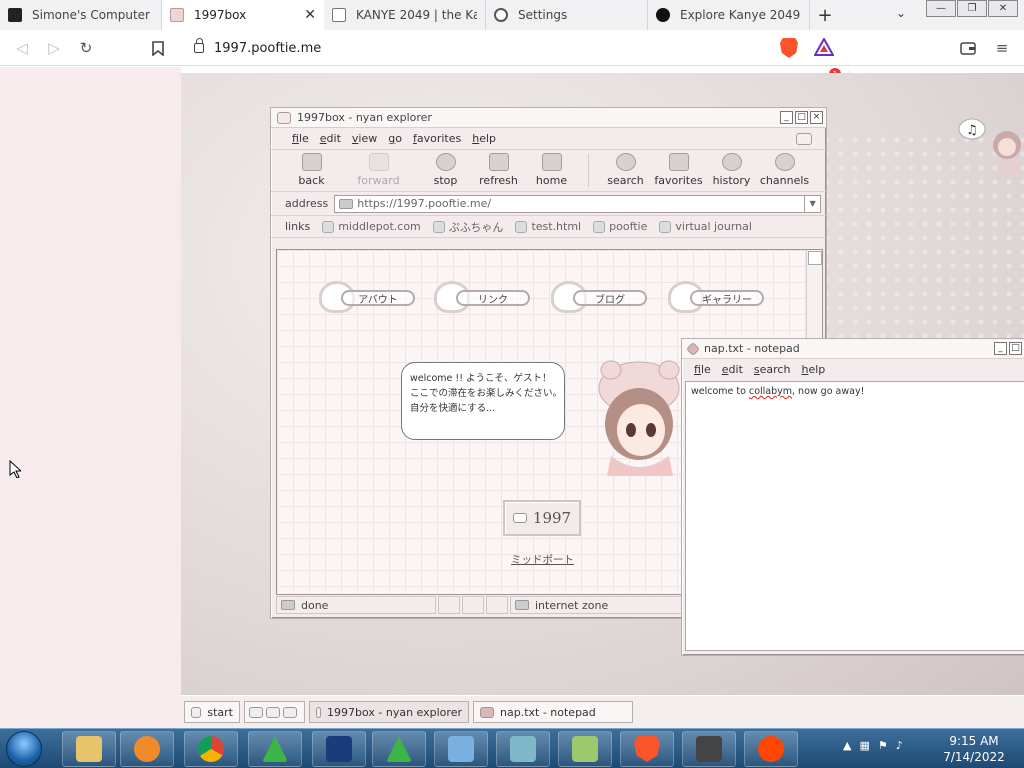  What do you see at coordinates (847, 745) in the screenshot?
I see `tray-expand-icon: ▲` at bounding box center [847, 745].